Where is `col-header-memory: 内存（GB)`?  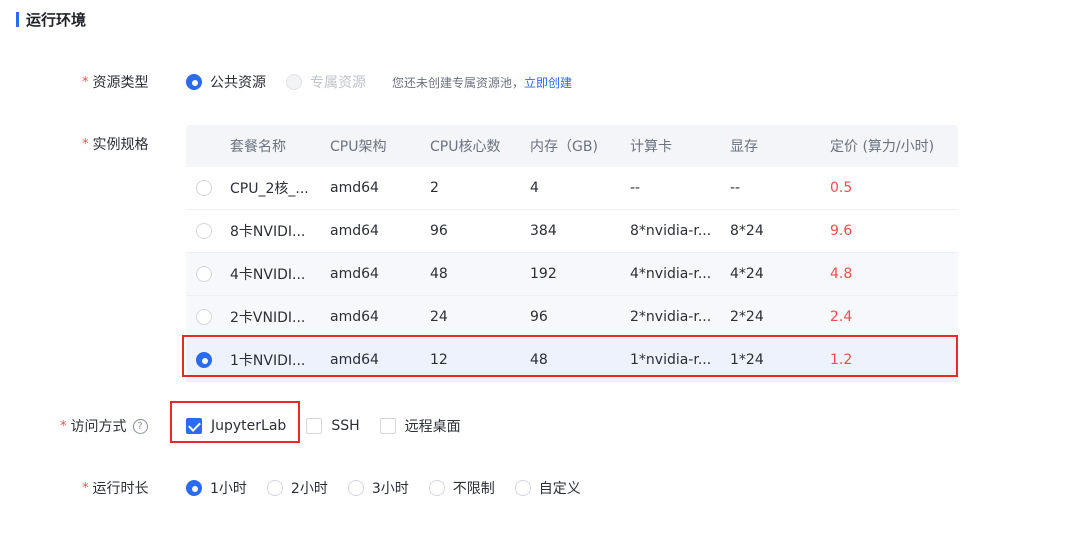
col-header-memory: 内存（GB) is located at coordinates (564, 147).